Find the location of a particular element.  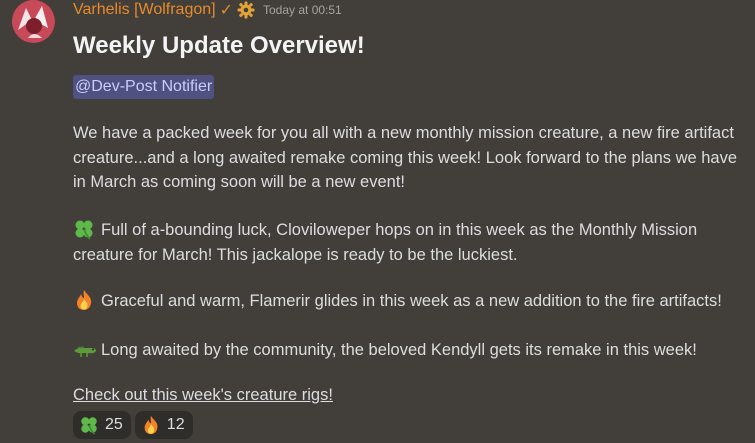

crocodile-icon is located at coordinates (84, 349).